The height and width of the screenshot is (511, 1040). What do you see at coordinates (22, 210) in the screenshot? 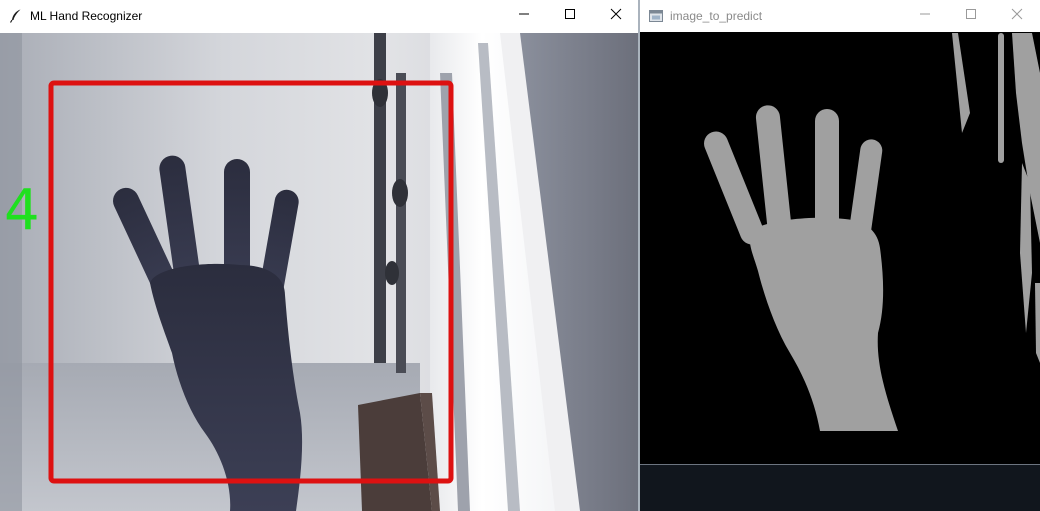
I see `prediction-label: 4` at bounding box center [22, 210].